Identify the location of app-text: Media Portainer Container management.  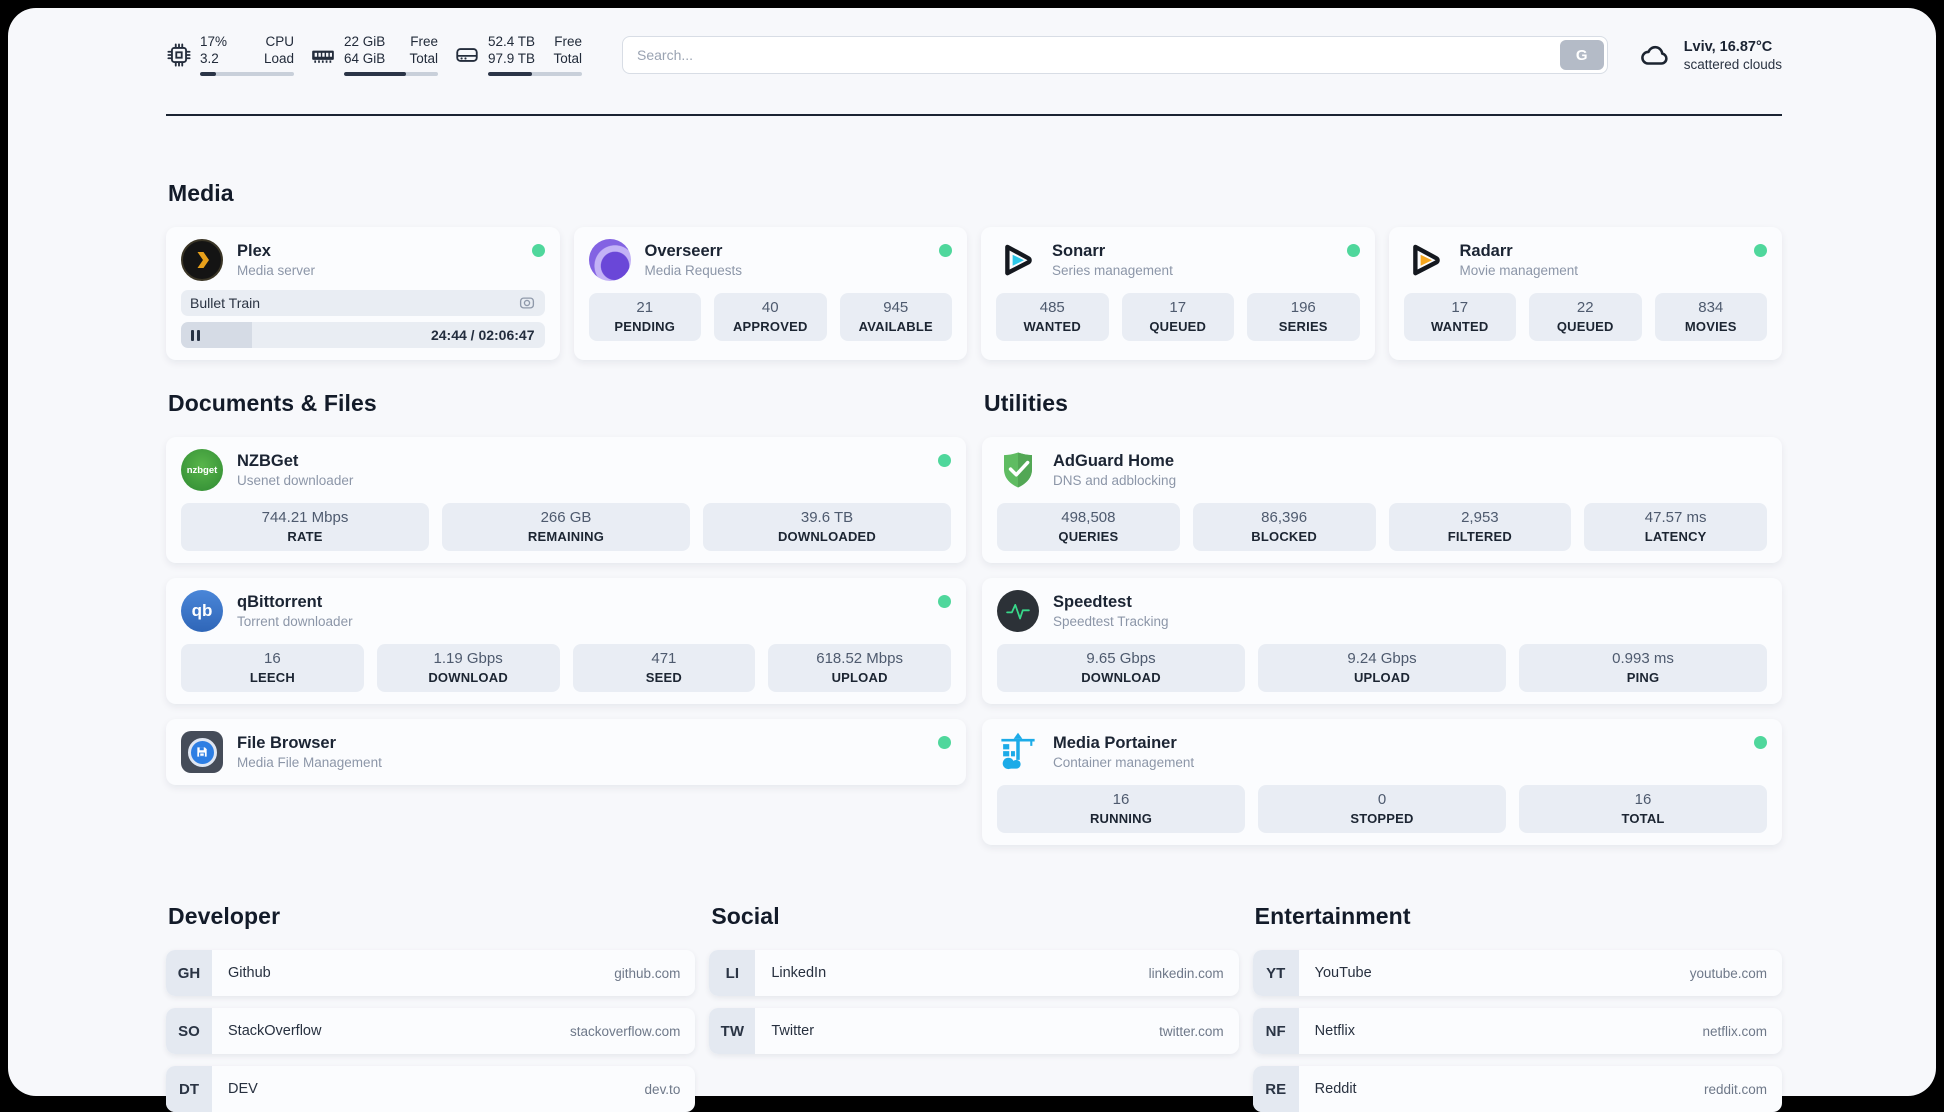
(1123, 752).